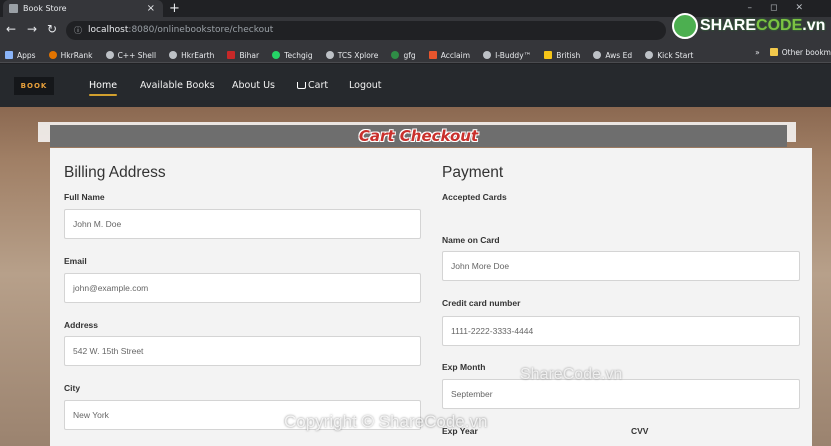 This screenshot has height=446, width=831. What do you see at coordinates (395, 55) in the screenshot?
I see `gfg-icon` at bounding box center [395, 55].